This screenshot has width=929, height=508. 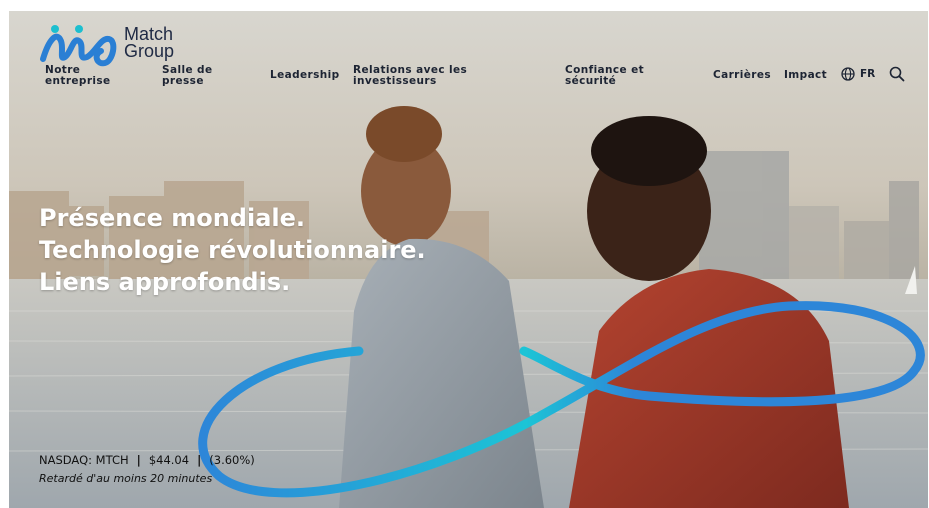 I want to click on stock-change: (3.60%), so click(x=232, y=460).